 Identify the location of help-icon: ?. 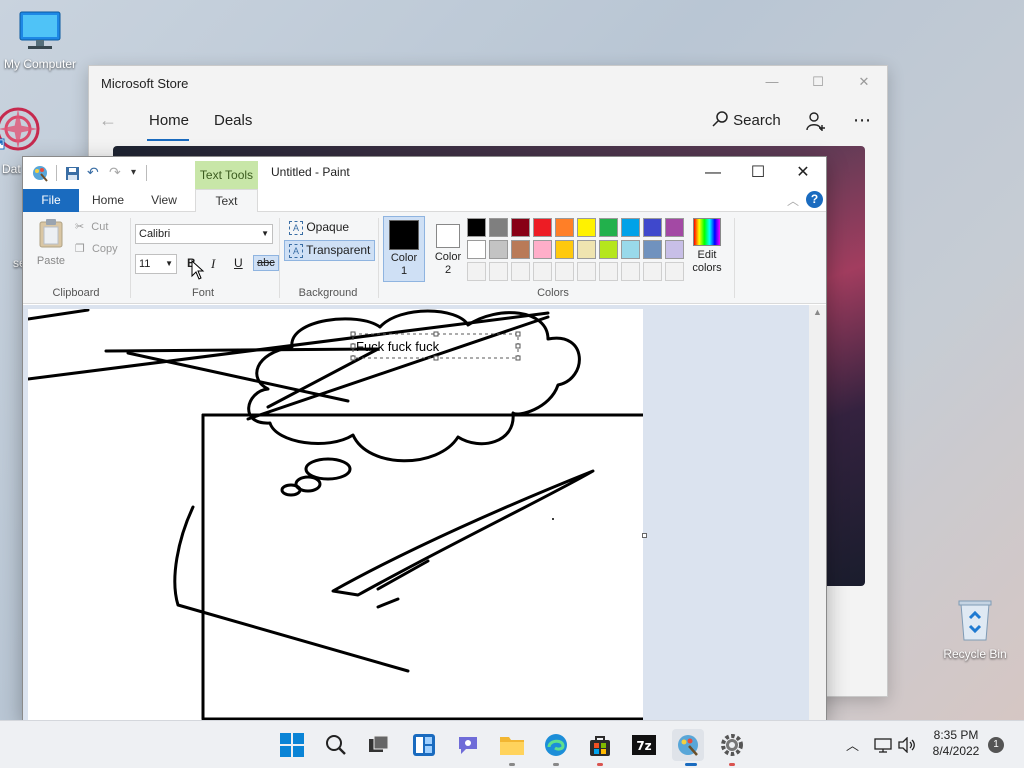
(814, 199).